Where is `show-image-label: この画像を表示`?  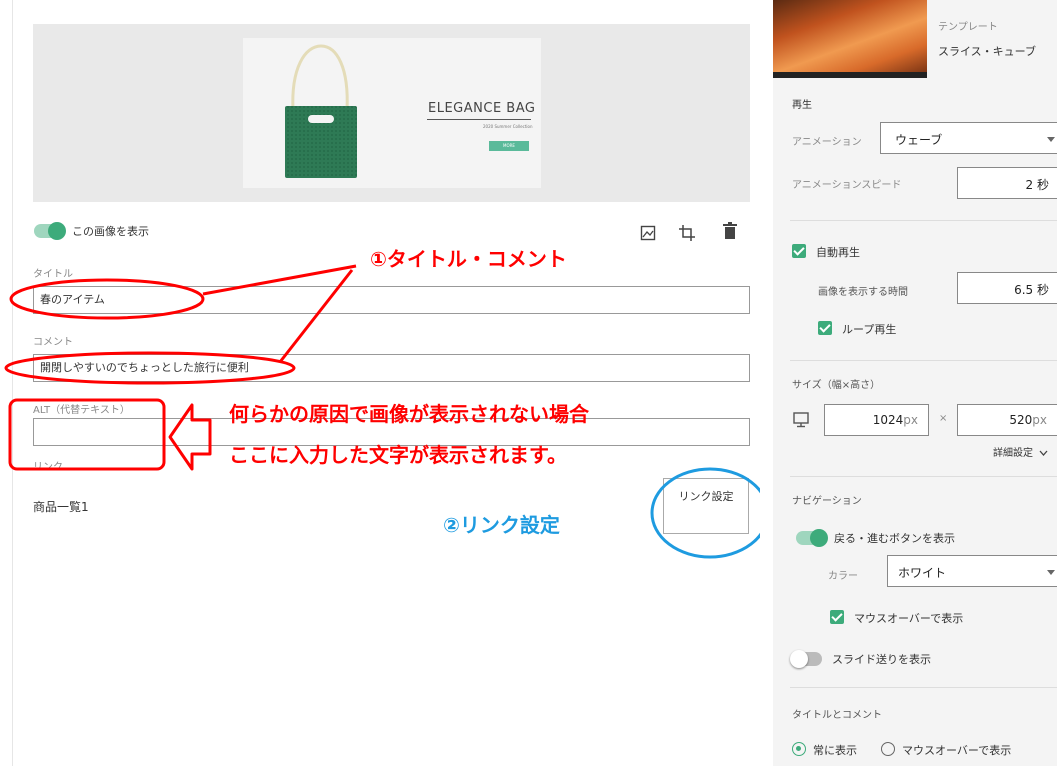 show-image-label: この画像を表示 is located at coordinates (110, 231).